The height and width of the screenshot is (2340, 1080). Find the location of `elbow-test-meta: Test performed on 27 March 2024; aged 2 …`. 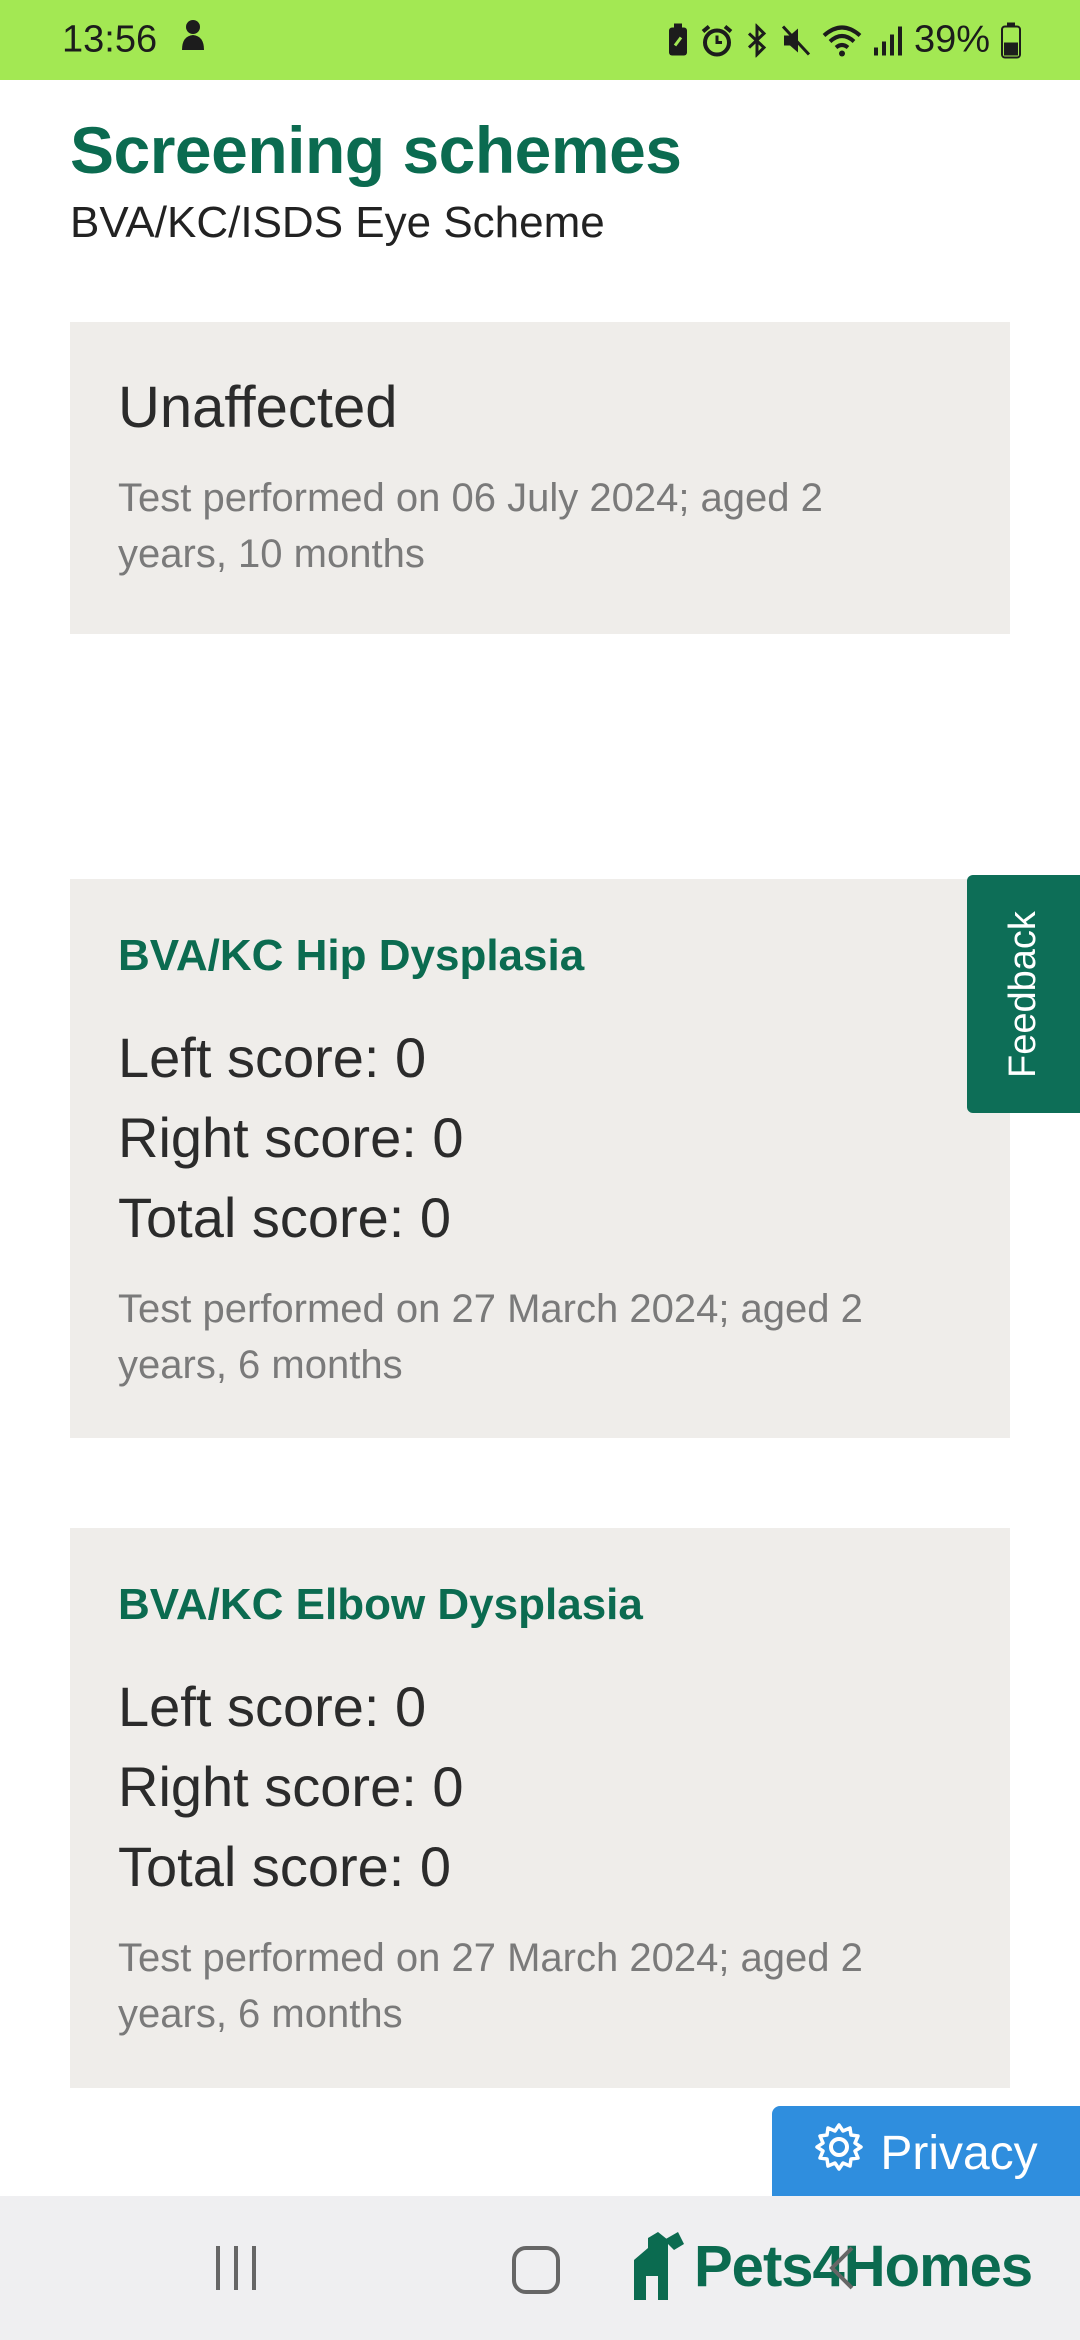

elbow-test-meta: Test performed on 27 March 2024; aged 2 … is located at coordinates (490, 1986).